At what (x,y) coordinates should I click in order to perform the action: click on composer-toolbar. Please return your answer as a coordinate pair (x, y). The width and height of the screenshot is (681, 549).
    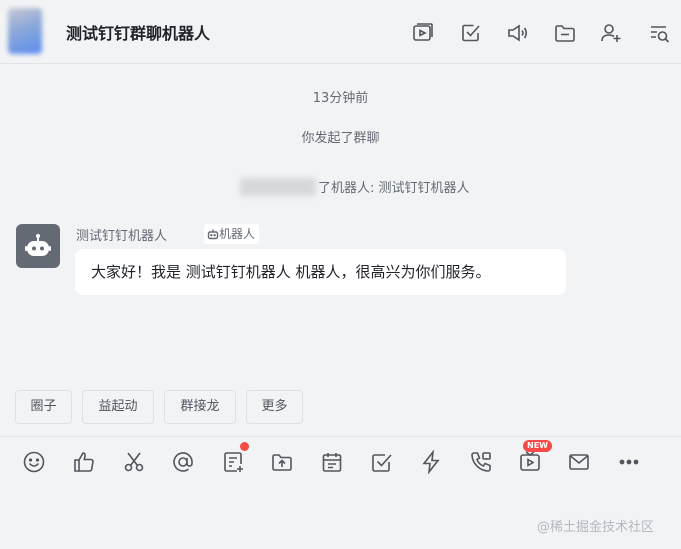
    Looking at the image, I should click on (340, 462).